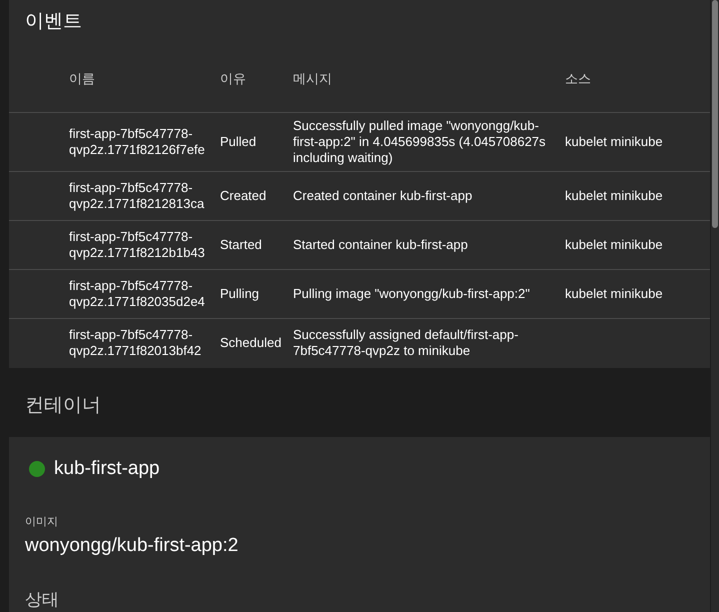  Describe the element at coordinates (63, 405) in the screenshot. I see `section-title: 컨테이너` at that location.